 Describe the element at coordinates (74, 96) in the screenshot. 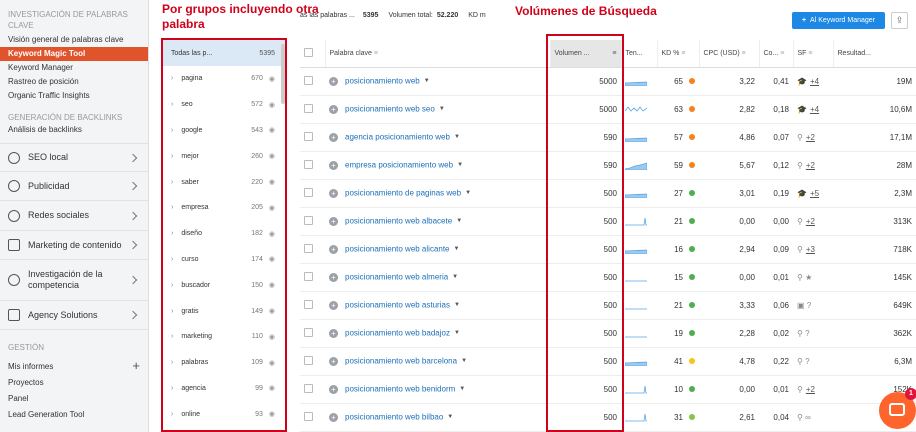

I see `sidebar-item-organic-traffic-insights: Organic Traffic Insights` at that location.